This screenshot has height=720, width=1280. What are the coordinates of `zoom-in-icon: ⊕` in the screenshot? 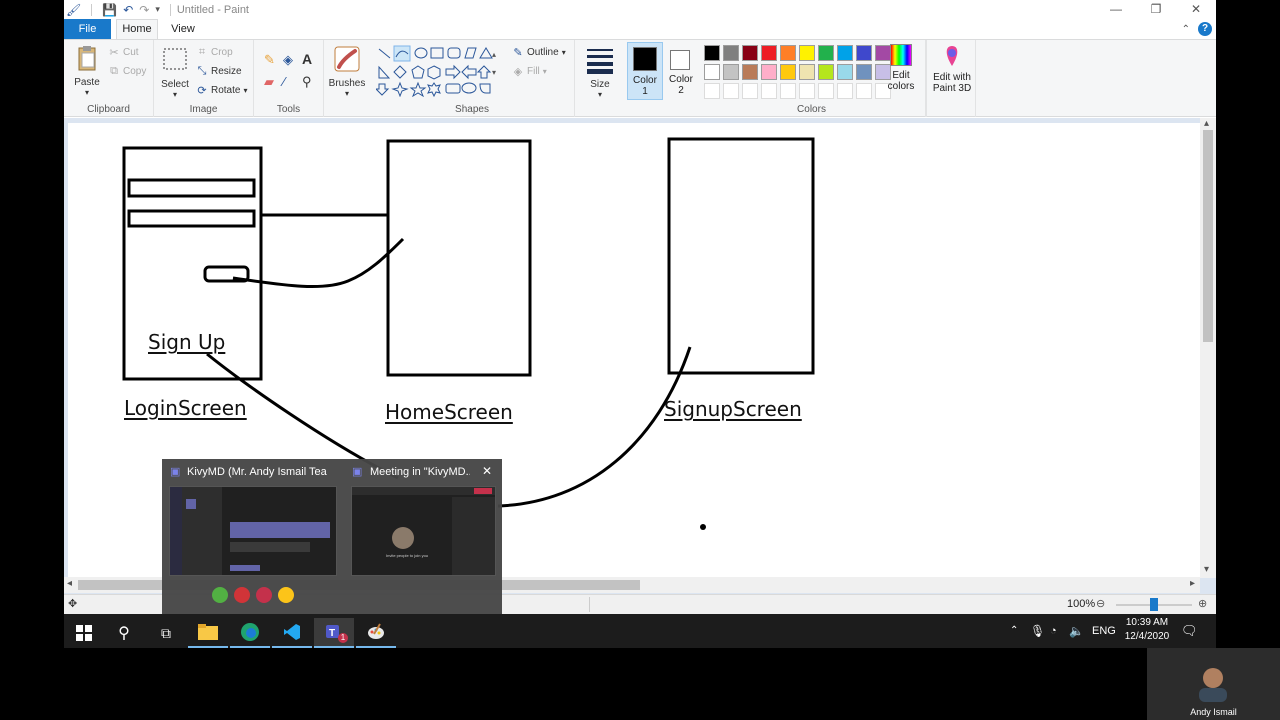 It's located at (1202, 603).